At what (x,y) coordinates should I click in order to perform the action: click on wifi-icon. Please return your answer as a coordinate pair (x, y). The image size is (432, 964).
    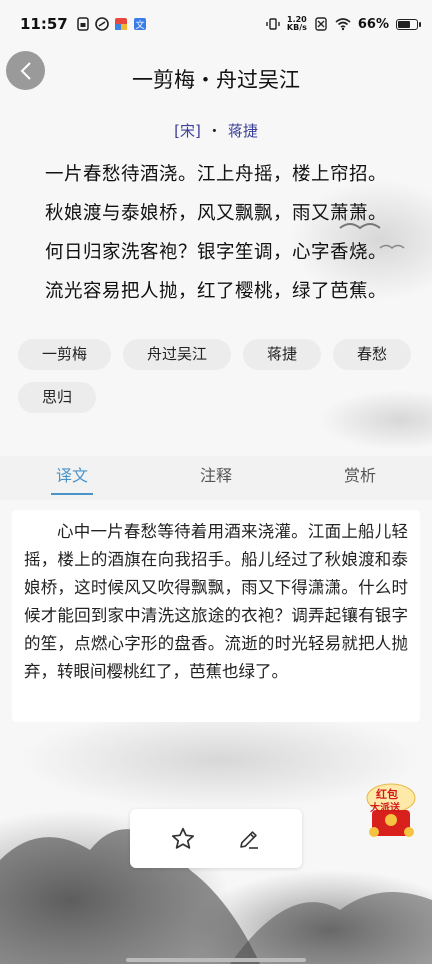
    Looking at the image, I should click on (343, 24).